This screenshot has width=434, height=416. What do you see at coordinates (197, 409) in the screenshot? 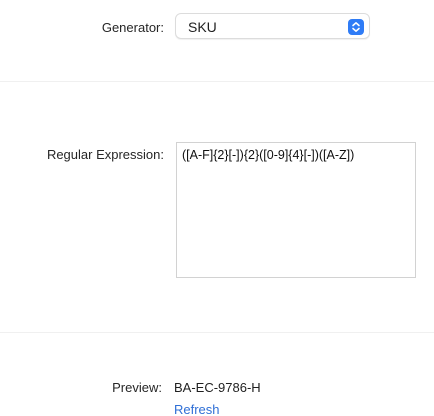
I see `refresh-link: Refresh` at bounding box center [197, 409].